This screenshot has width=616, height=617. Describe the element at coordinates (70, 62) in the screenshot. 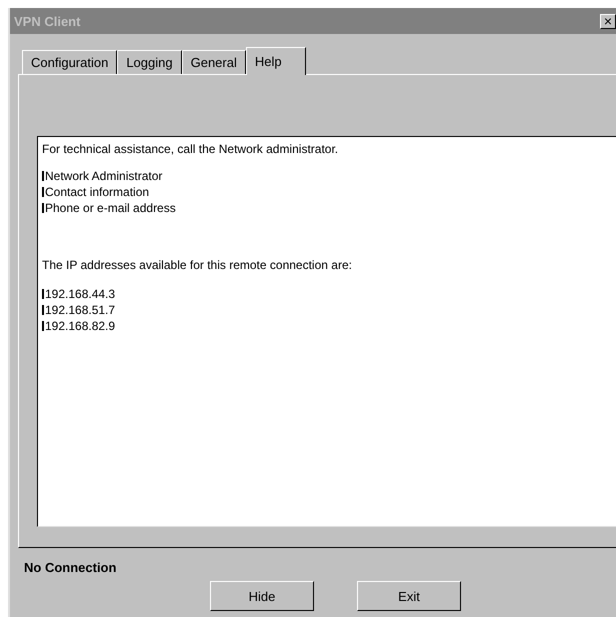

I see `tab: Configuration` at that location.